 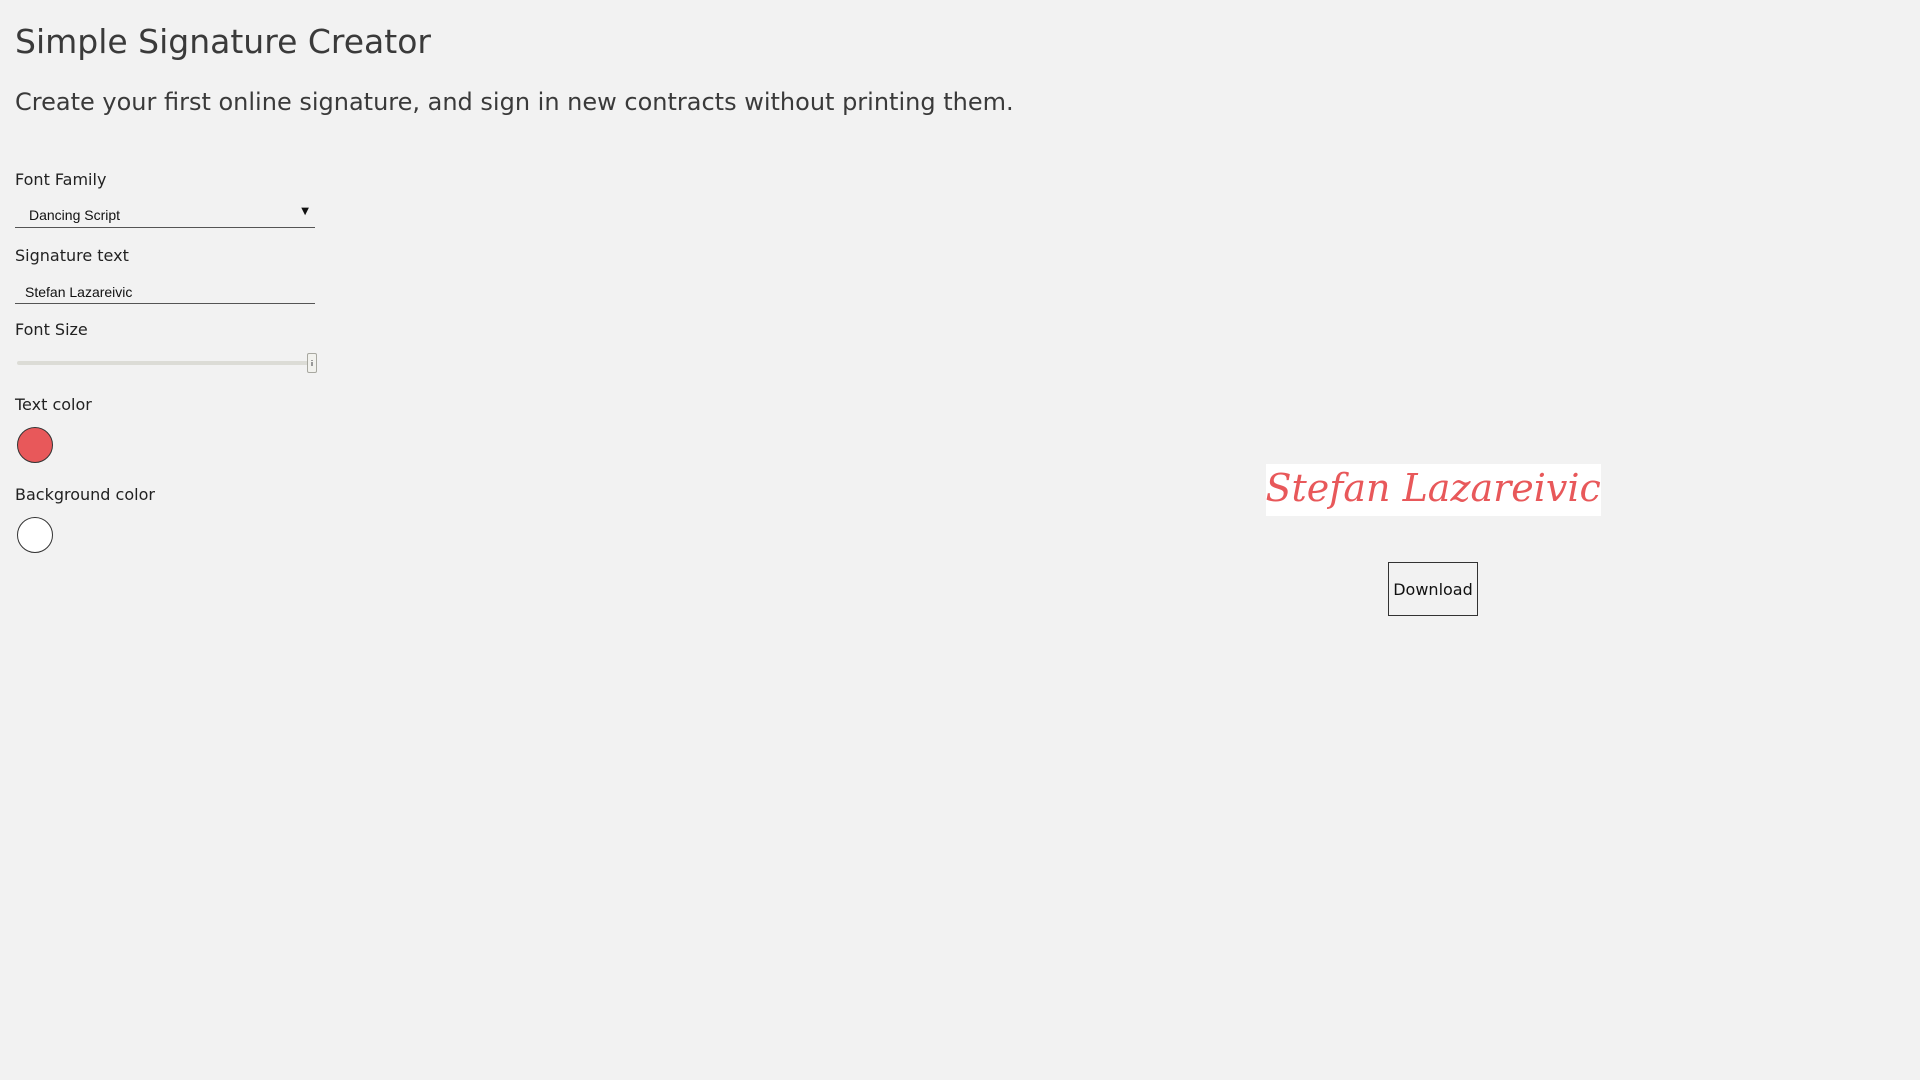 I want to click on dropdown-arrow-icon: ▼, so click(x=305, y=211).